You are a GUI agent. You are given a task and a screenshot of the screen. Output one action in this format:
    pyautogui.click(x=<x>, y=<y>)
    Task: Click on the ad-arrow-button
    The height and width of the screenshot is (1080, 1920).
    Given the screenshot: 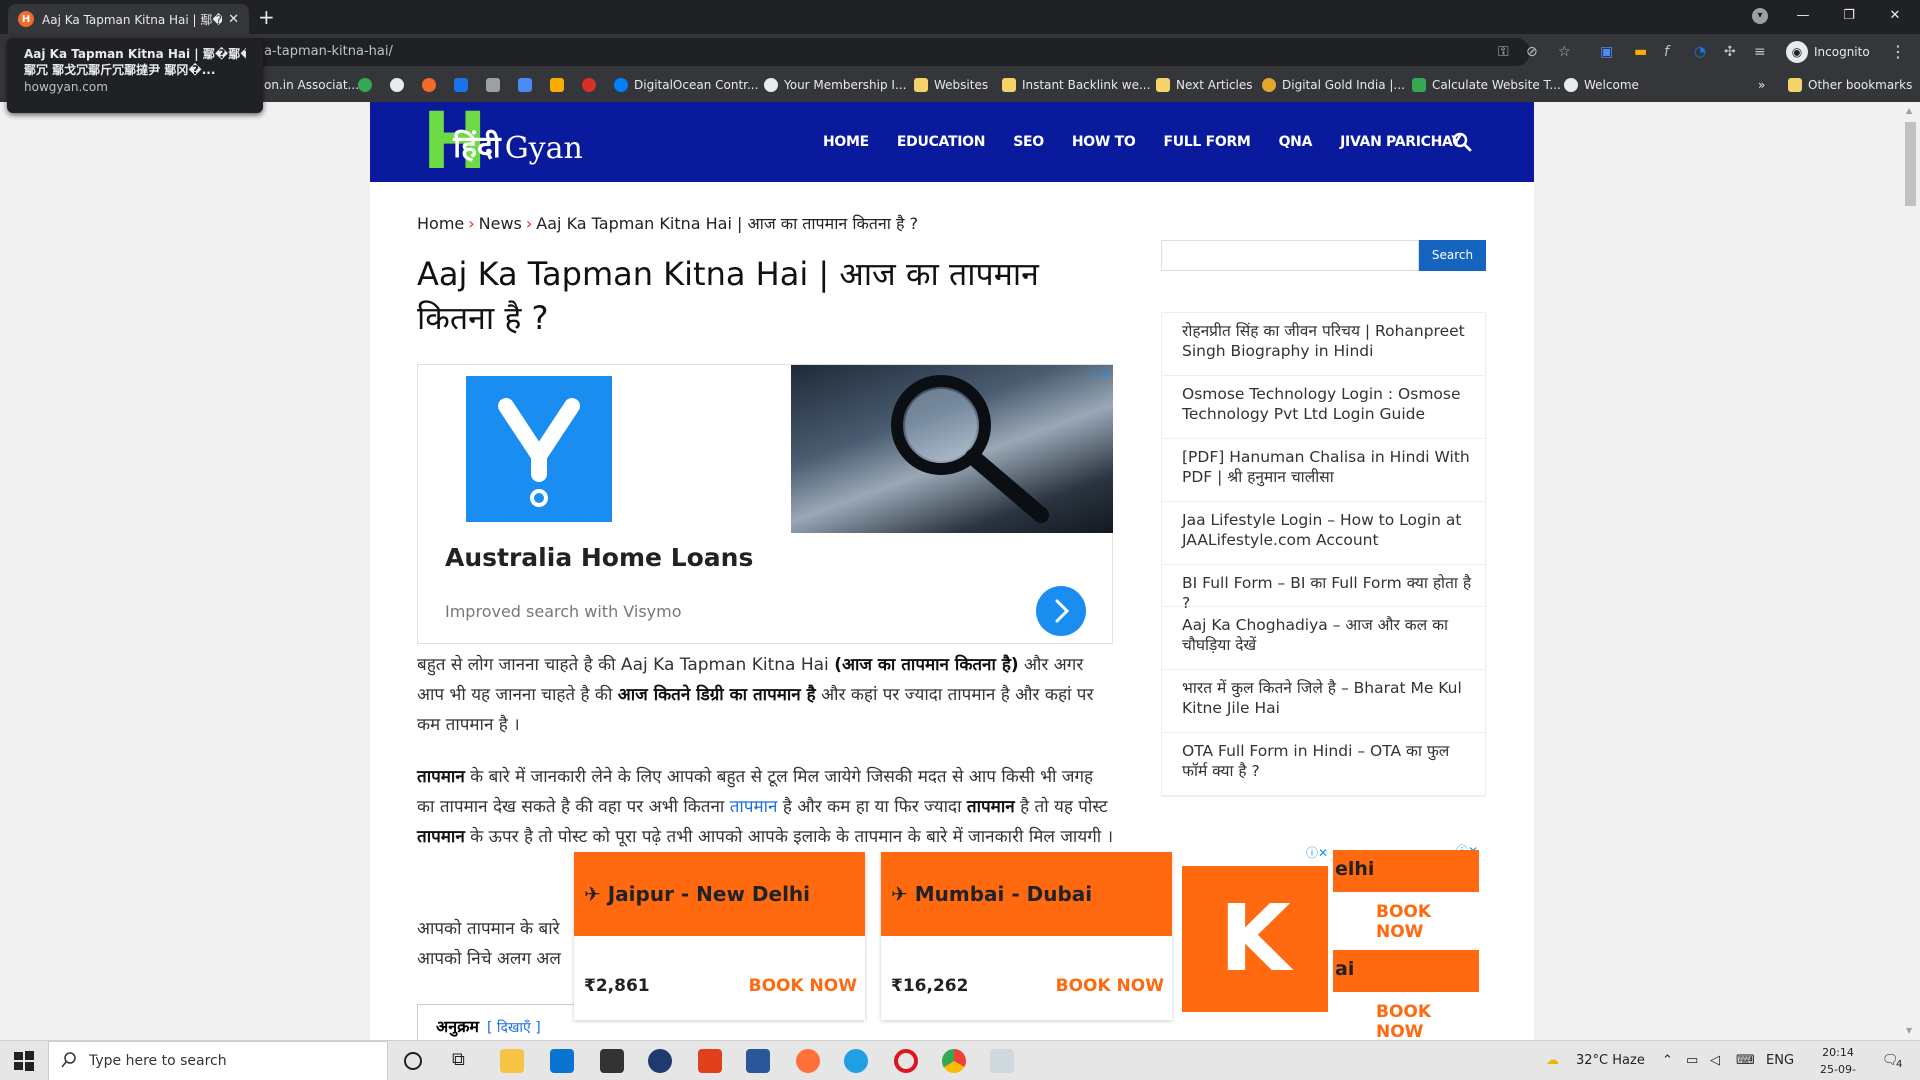 What is the action you would take?
    pyautogui.click(x=1061, y=611)
    